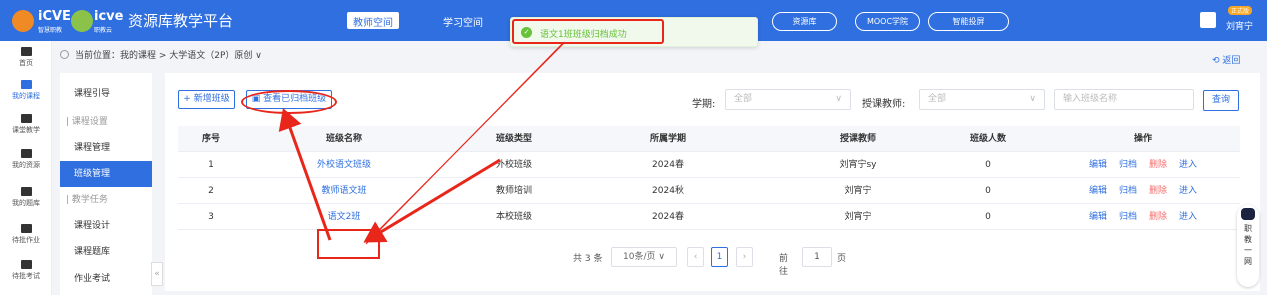 The height and width of the screenshot is (295, 1267). I want to click on assistant-widget: 职教一网, so click(1248, 246).